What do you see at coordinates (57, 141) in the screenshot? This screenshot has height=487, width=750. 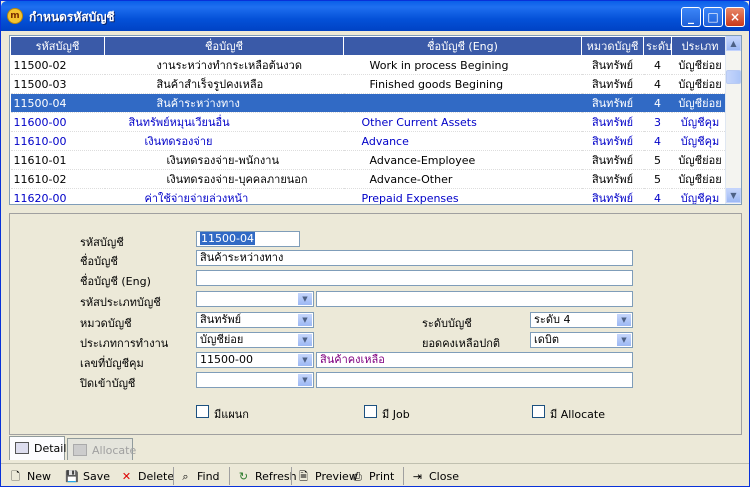 I see `cell-code: 11610-00` at bounding box center [57, 141].